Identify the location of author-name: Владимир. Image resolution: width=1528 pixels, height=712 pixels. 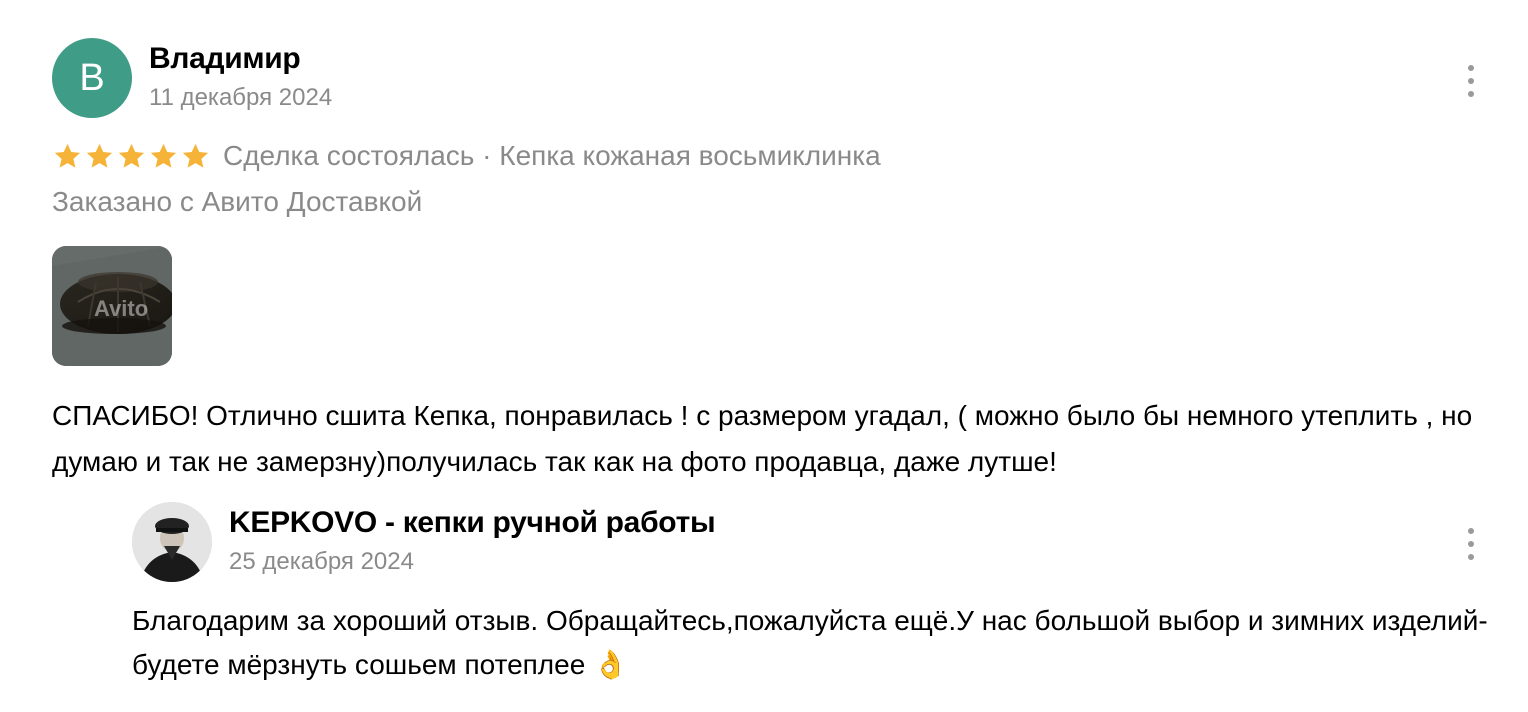
(225, 59).